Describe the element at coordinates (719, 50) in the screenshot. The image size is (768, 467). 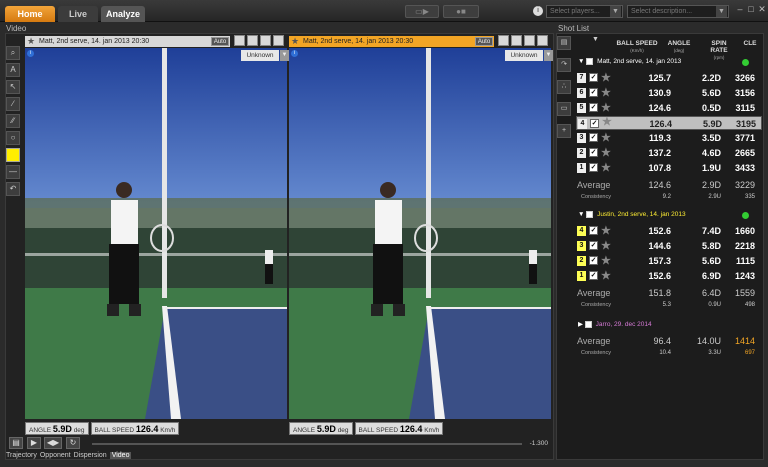
I see `col-spin-rate: SPIN RATE (rpm)` at that location.